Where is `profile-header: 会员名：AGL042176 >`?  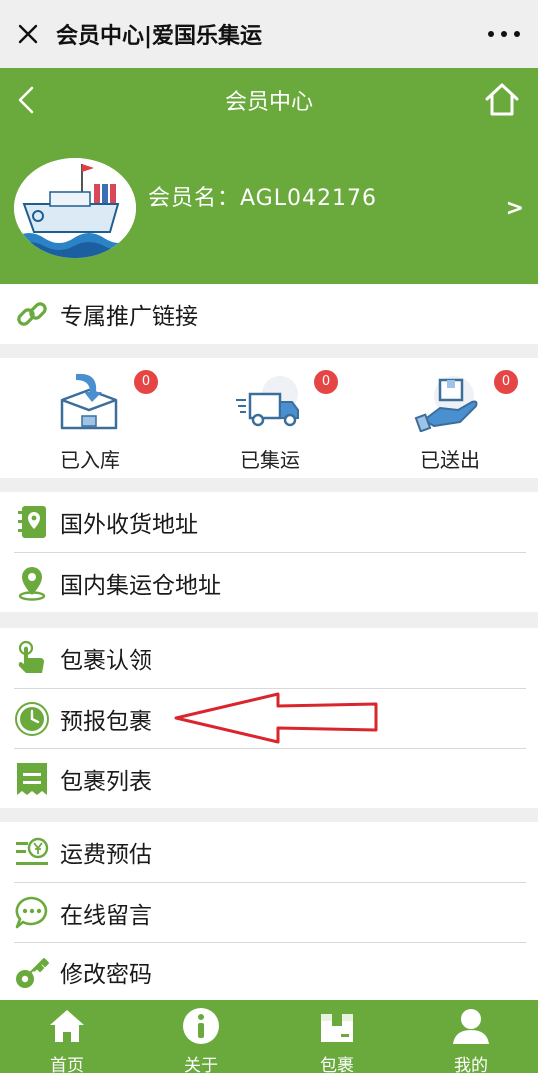 profile-header: 会员名：AGL042176 > is located at coordinates (269, 208).